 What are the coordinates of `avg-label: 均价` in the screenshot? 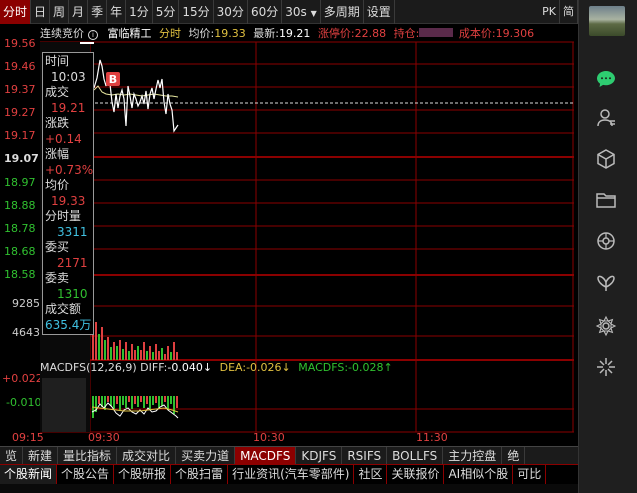 It's located at (57, 185).